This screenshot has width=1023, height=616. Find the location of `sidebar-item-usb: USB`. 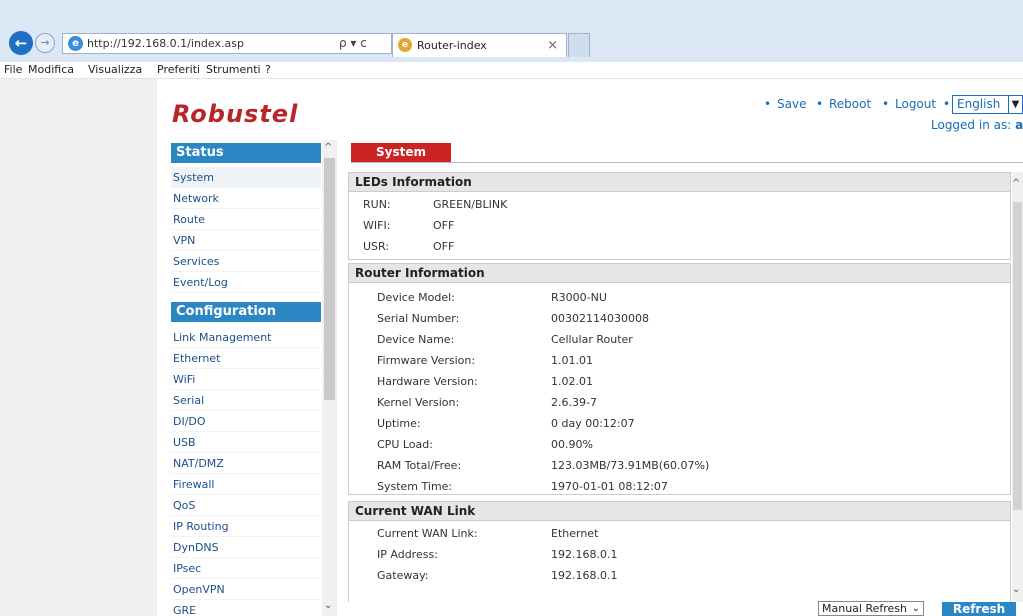

sidebar-item-usb: USB is located at coordinates (246, 442).